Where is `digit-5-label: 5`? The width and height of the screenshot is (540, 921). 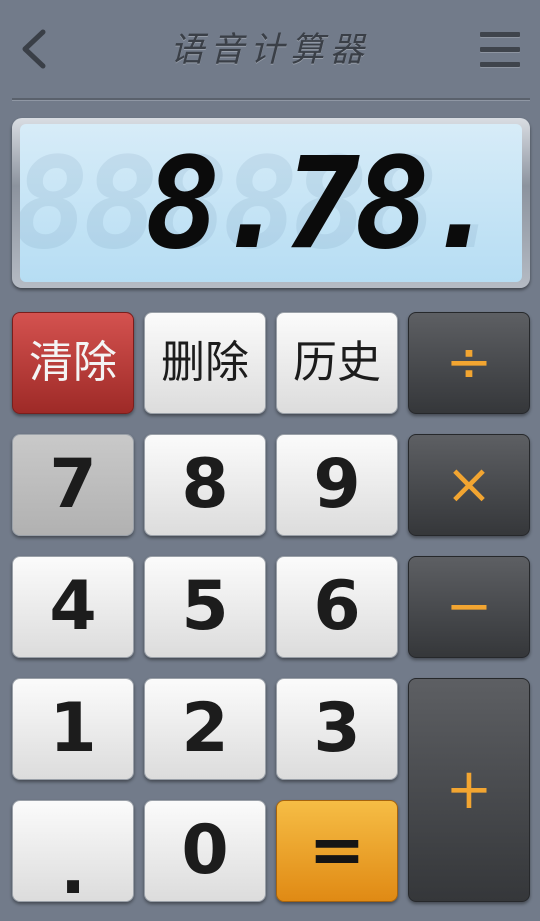 digit-5-label: 5 is located at coordinates (205, 606).